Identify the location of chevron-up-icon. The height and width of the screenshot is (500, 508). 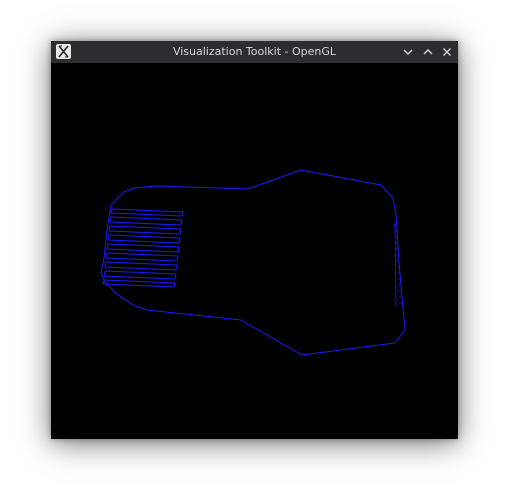
(428, 52).